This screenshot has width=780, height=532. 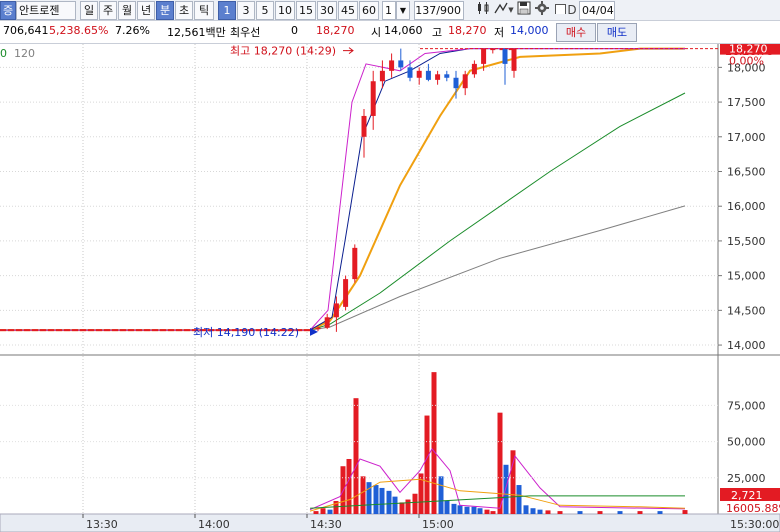 What do you see at coordinates (335, 30) in the screenshot?
I see `current-price: 18,270` at bounding box center [335, 30].